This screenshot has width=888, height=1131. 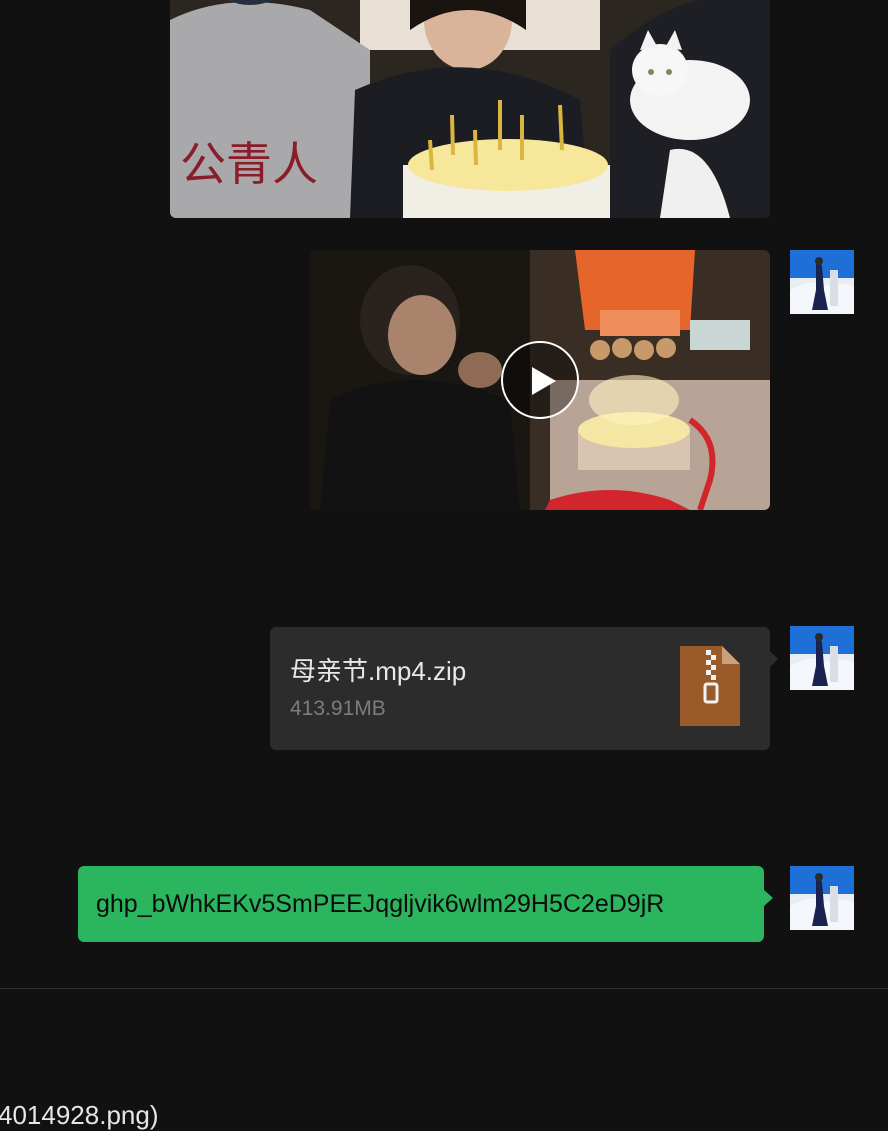 I want to click on video-message, so click(x=540, y=380).